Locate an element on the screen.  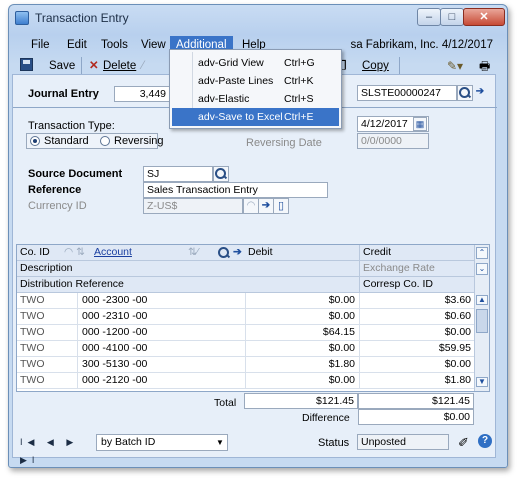
currency-note-icon: ▯ is located at coordinates (281, 206).